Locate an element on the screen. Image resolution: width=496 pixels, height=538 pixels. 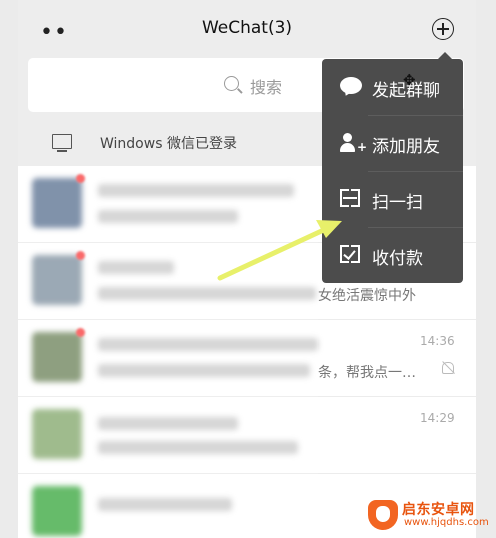
arrow-shaft is located at coordinates (274, 253).